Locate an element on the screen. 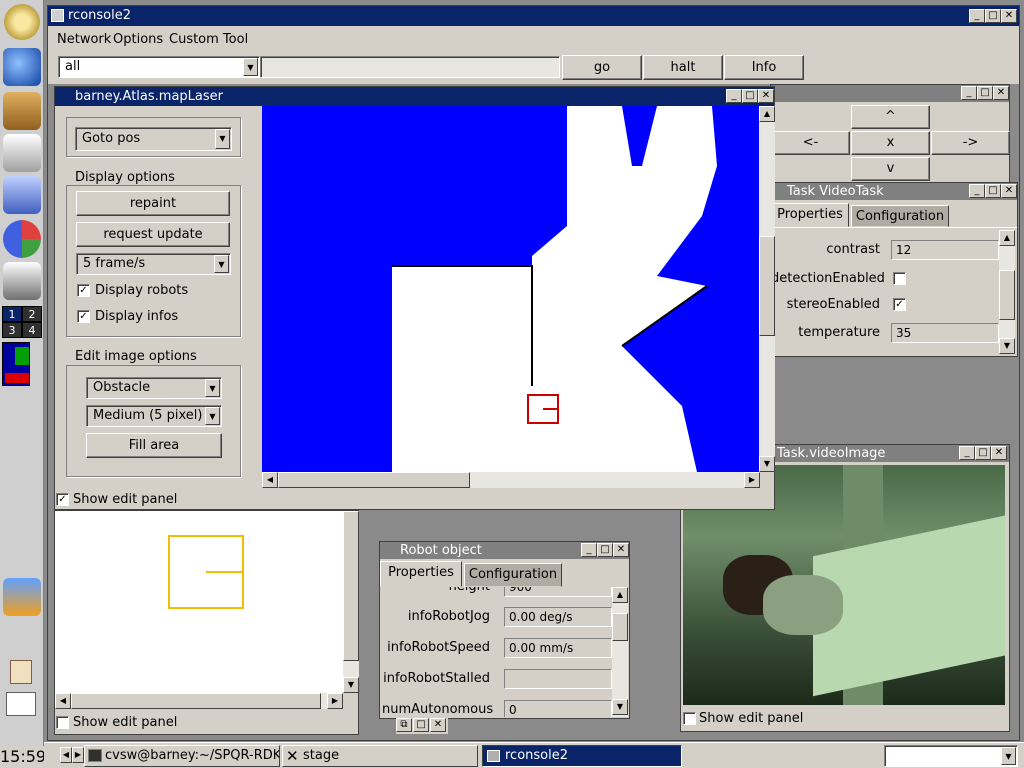 Image resolution: width=1024 pixels, height=768 pixels. menu-network: Network is located at coordinates (84, 39).